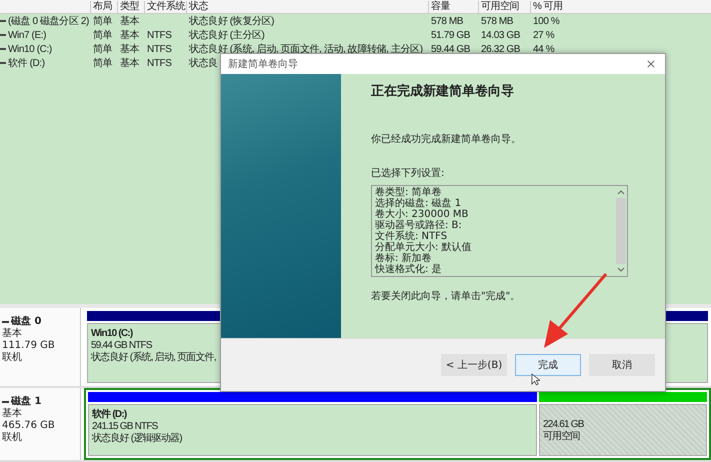 This screenshot has width=711, height=462. Describe the element at coordinates (500, 35) in the screenshot. I see `table-cell-text: 14.03 GB` at that location.